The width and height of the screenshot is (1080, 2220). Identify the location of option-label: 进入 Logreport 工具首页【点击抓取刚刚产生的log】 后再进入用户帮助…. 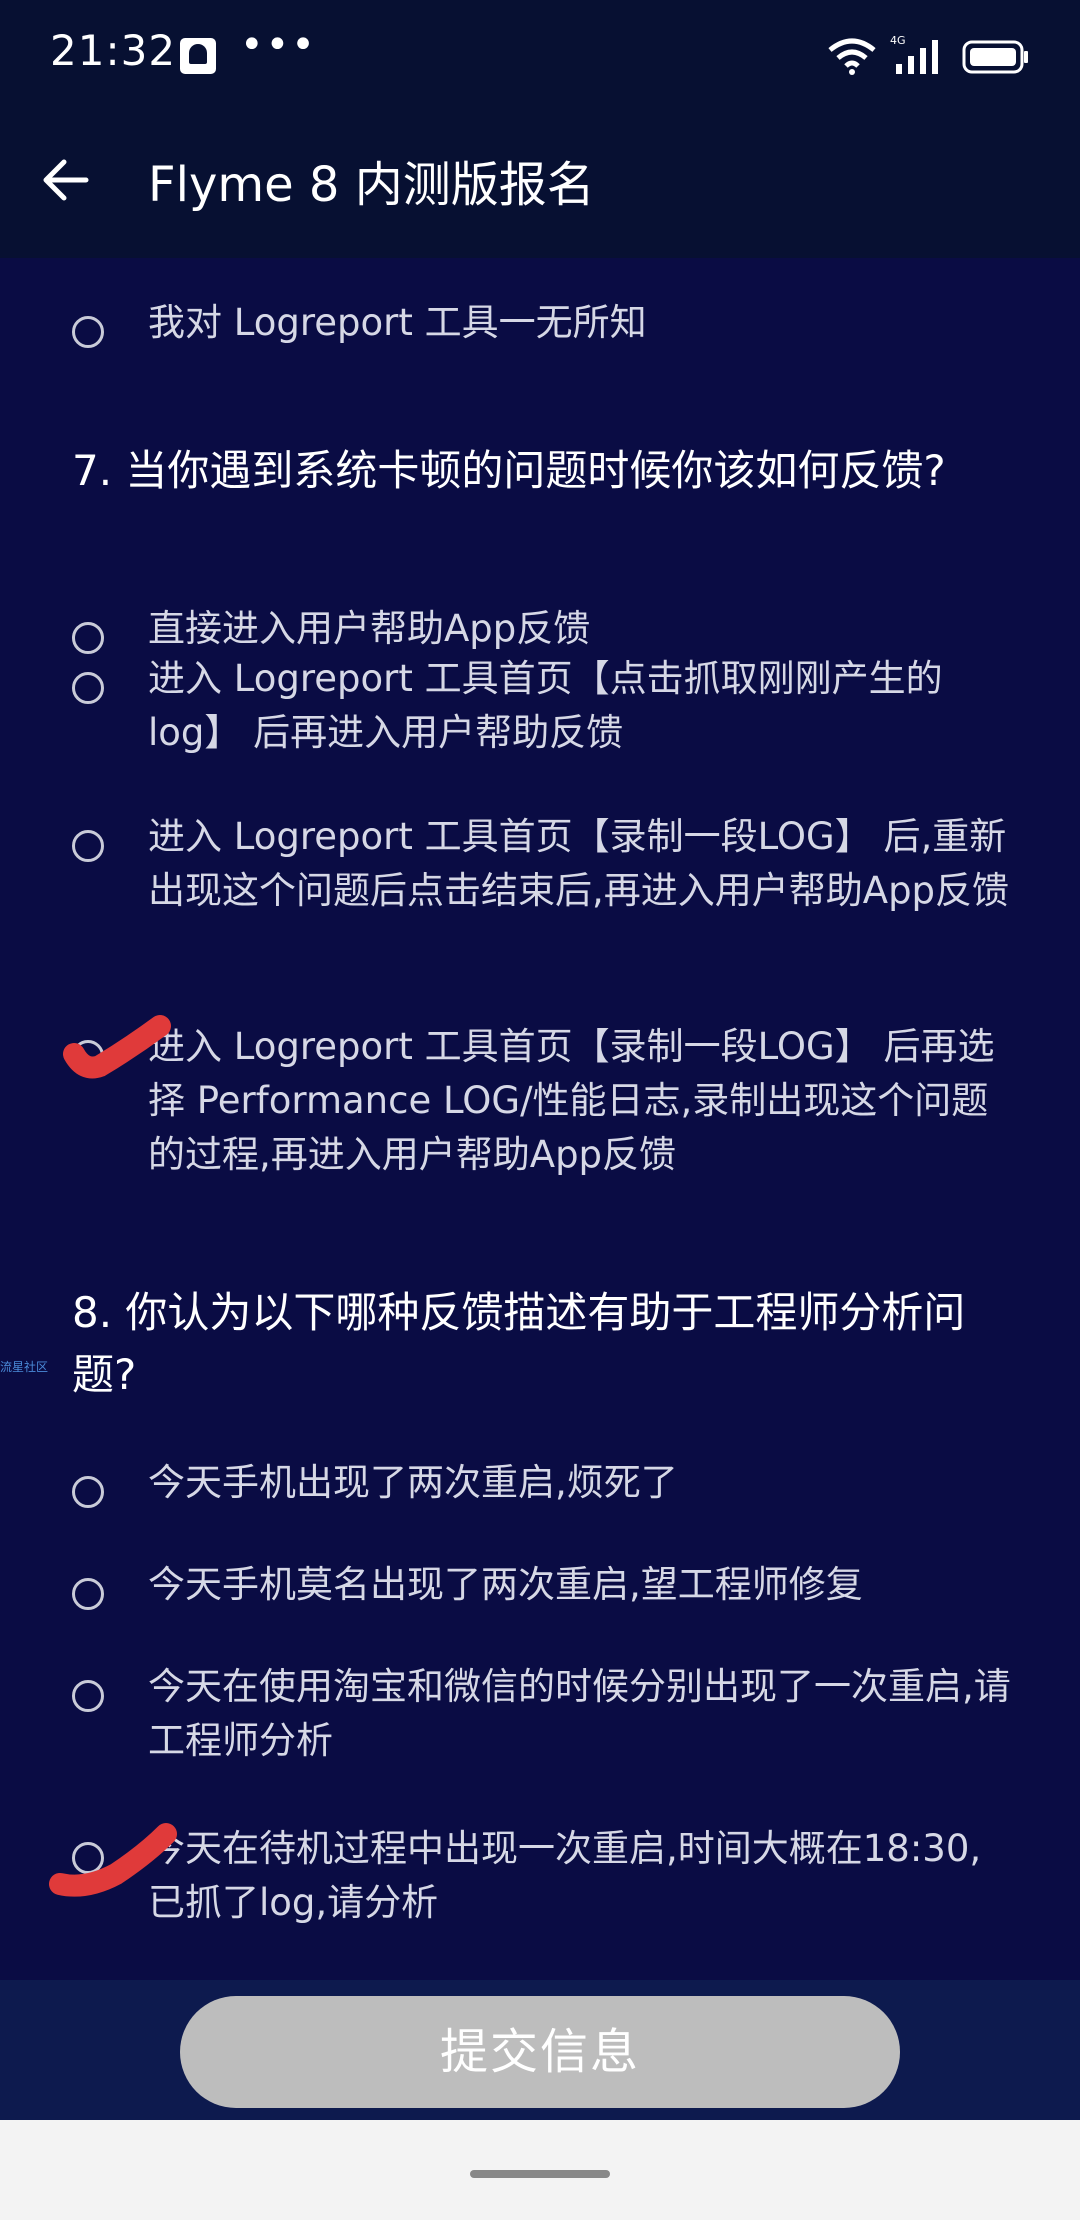
(545, 705).